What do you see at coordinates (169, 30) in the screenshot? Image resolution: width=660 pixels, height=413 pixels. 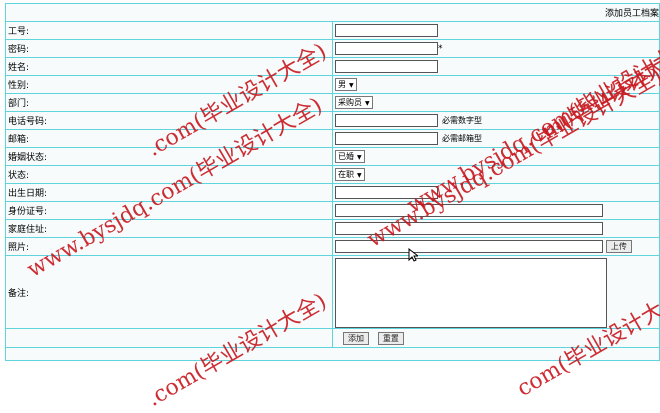 I see `employee-id-label: 工号:` at bounding box center [169, 30].